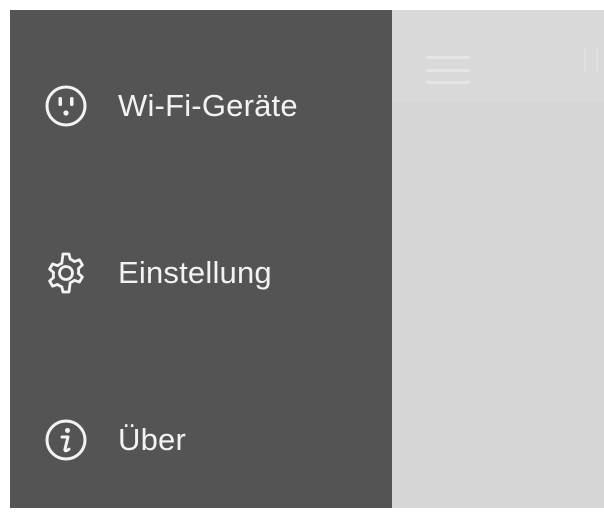 This screenshot has width=604, height=518. What do you see at coordinates (208, 105) in the screenshot?
I see `drawer-item-label: Wi-Fi-Geräte` at bounding box center [208, 105].